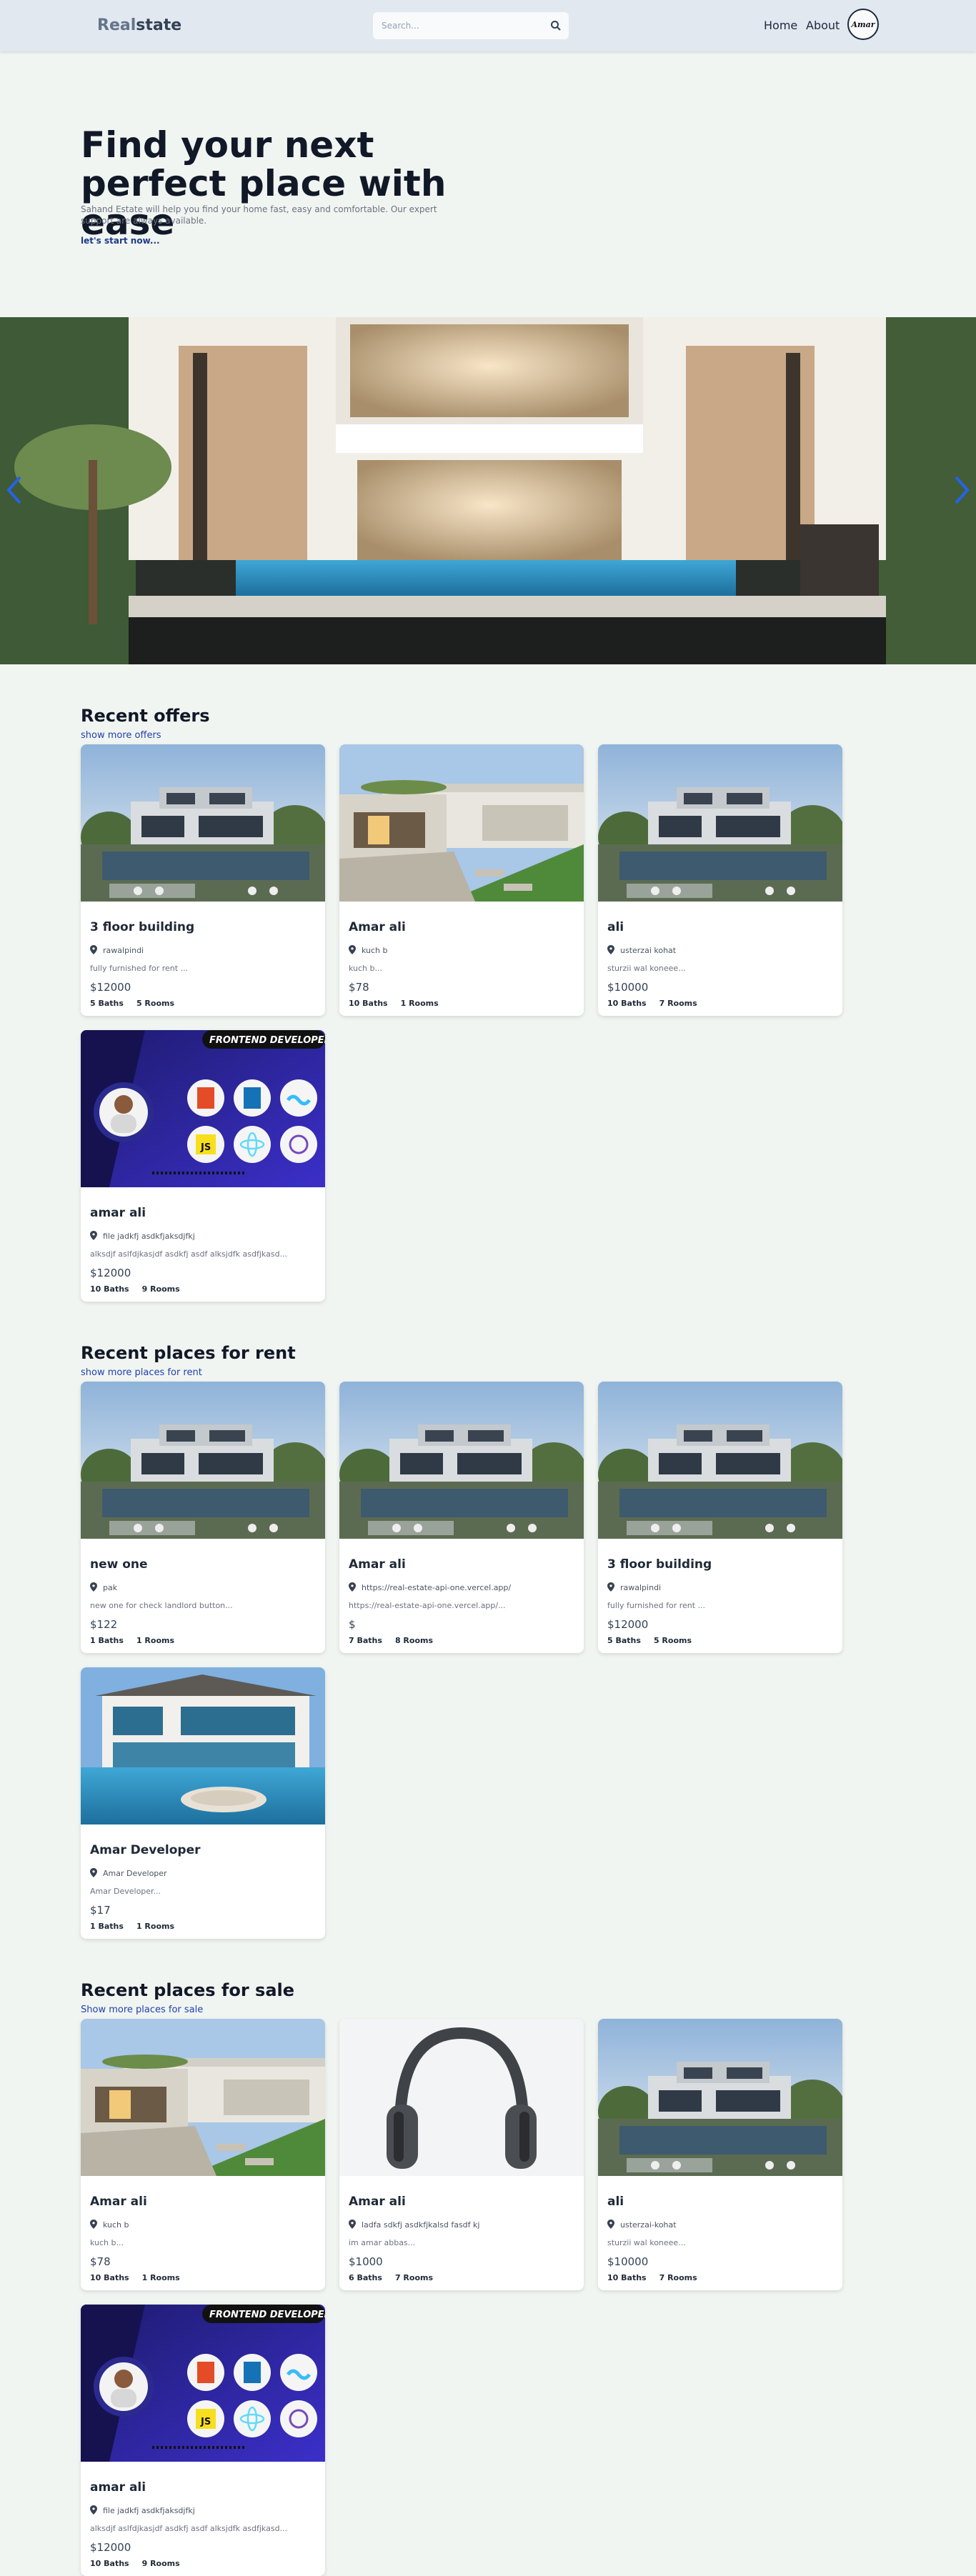  What do you see at coordinates (141, 1372) in the screenshot?
I see `rent-show-more-link: show more places for rent` at bounding box center [141, 1372].